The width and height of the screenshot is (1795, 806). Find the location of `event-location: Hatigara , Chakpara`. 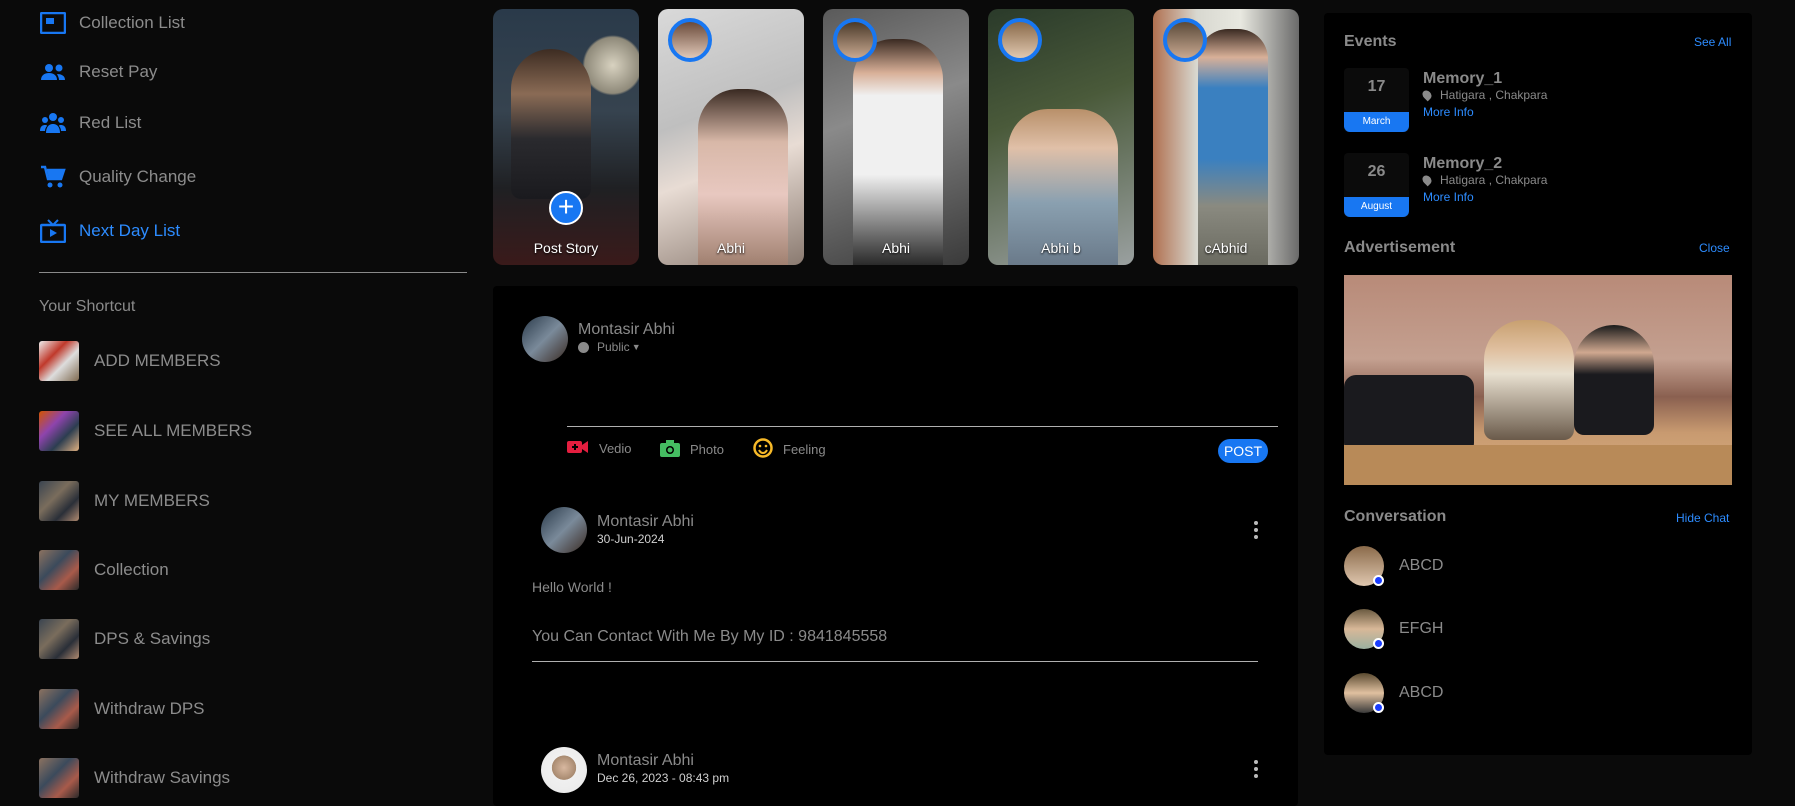

event-location: Hatigara , Chakpara is located at coordinates (1484, 180).